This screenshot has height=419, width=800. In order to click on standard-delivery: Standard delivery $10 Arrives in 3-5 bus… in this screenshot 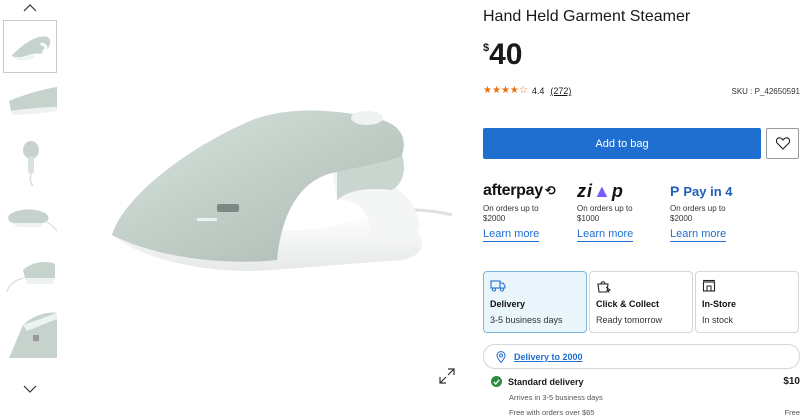, I will do `click(645, 396)`.